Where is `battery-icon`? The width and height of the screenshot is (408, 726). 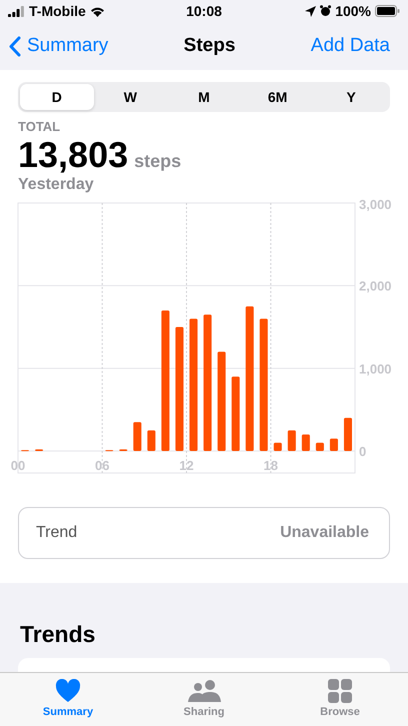 battery-icon is located at coordinates (387, 11).